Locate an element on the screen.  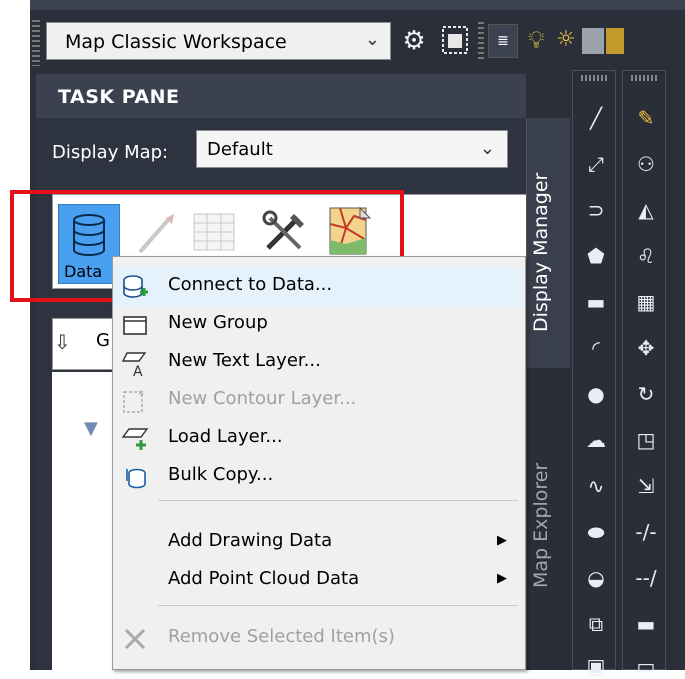
group-label: G is located at coordinates (103, 340).